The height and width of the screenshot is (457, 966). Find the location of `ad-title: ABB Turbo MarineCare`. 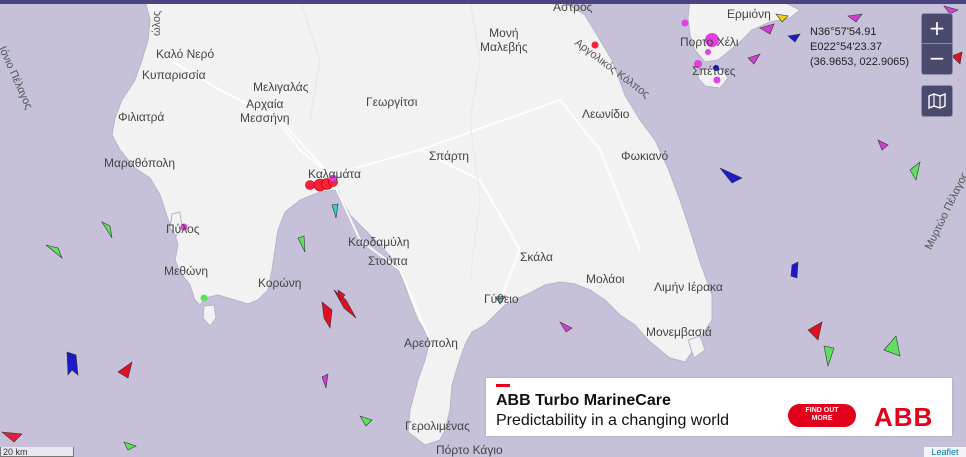

ad-title: ABB Turbo MarineCare is located at coordinates (583, 400).